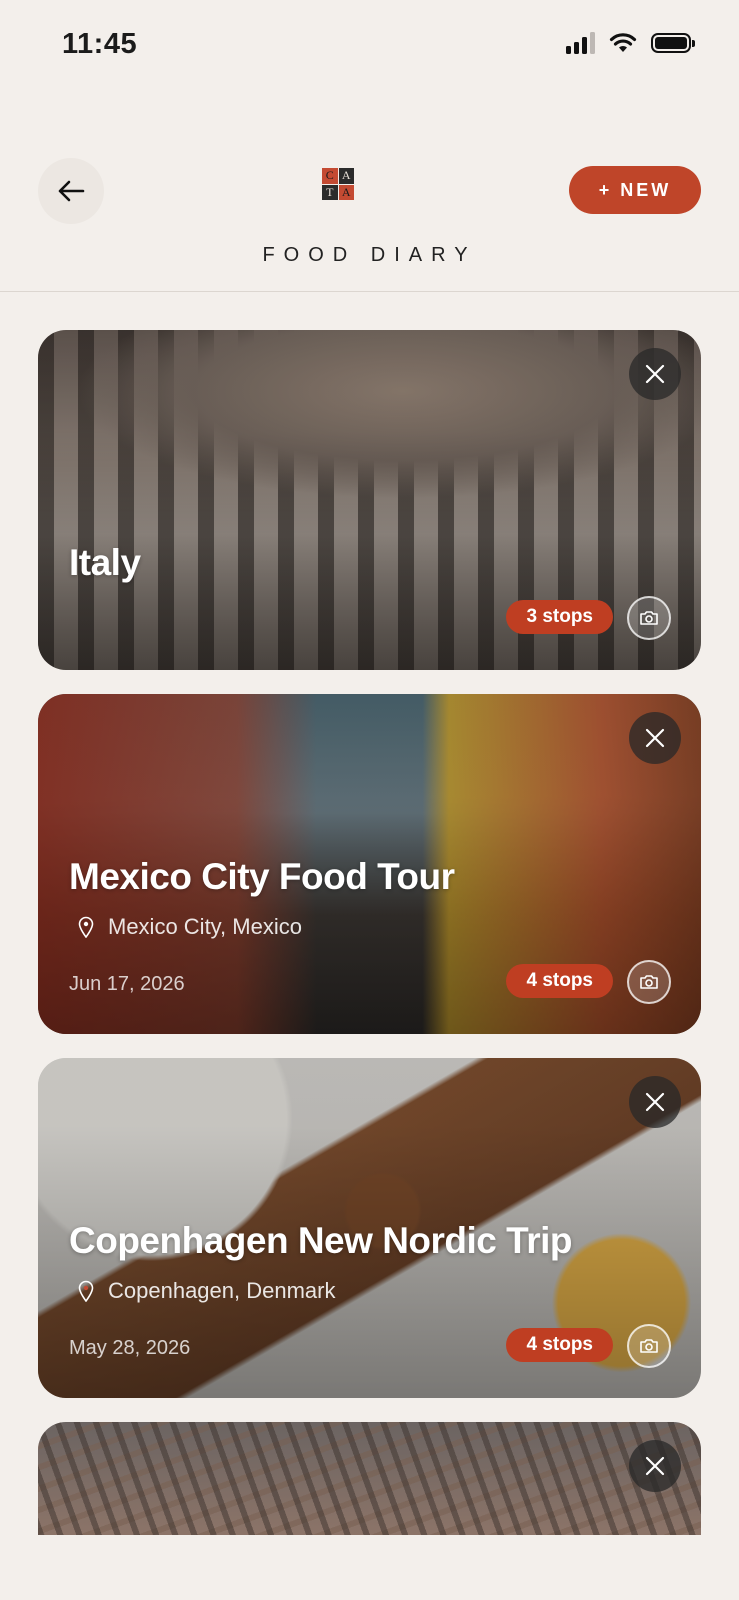 The height and width of the screenshot is (1600, 739). I want to click on trip-location-label: Mexico City, Mexico, so click(205, 926).